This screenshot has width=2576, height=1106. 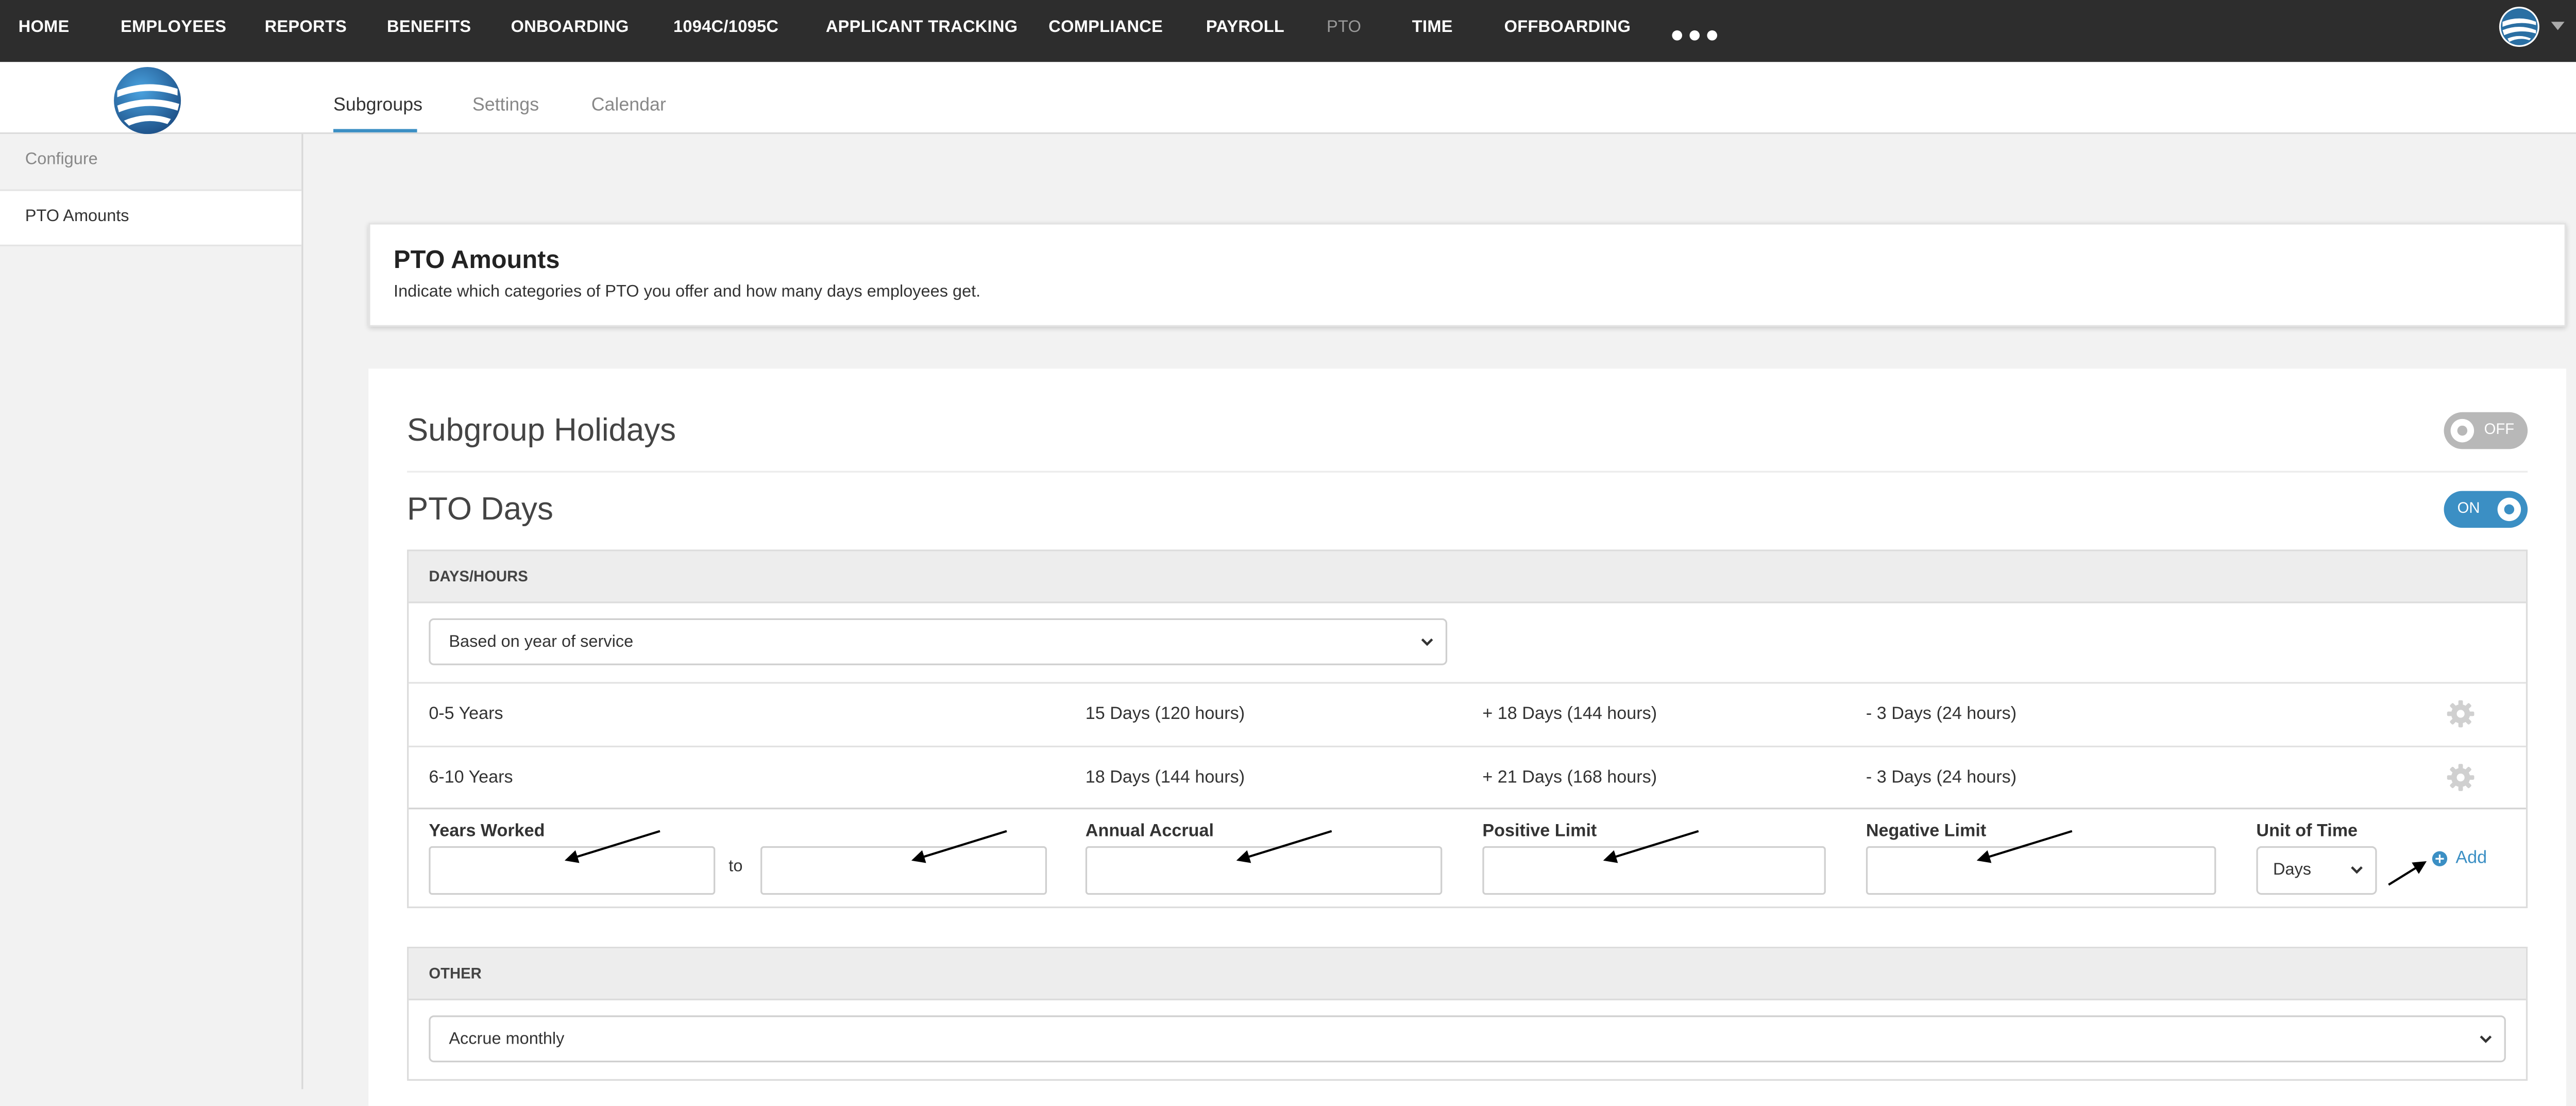 What do you see at coordinates (1569, 713) in the screenshot?
I see `row-positive-limit: + 18 Days (144 hours)` at bounding box center [1569, 713].